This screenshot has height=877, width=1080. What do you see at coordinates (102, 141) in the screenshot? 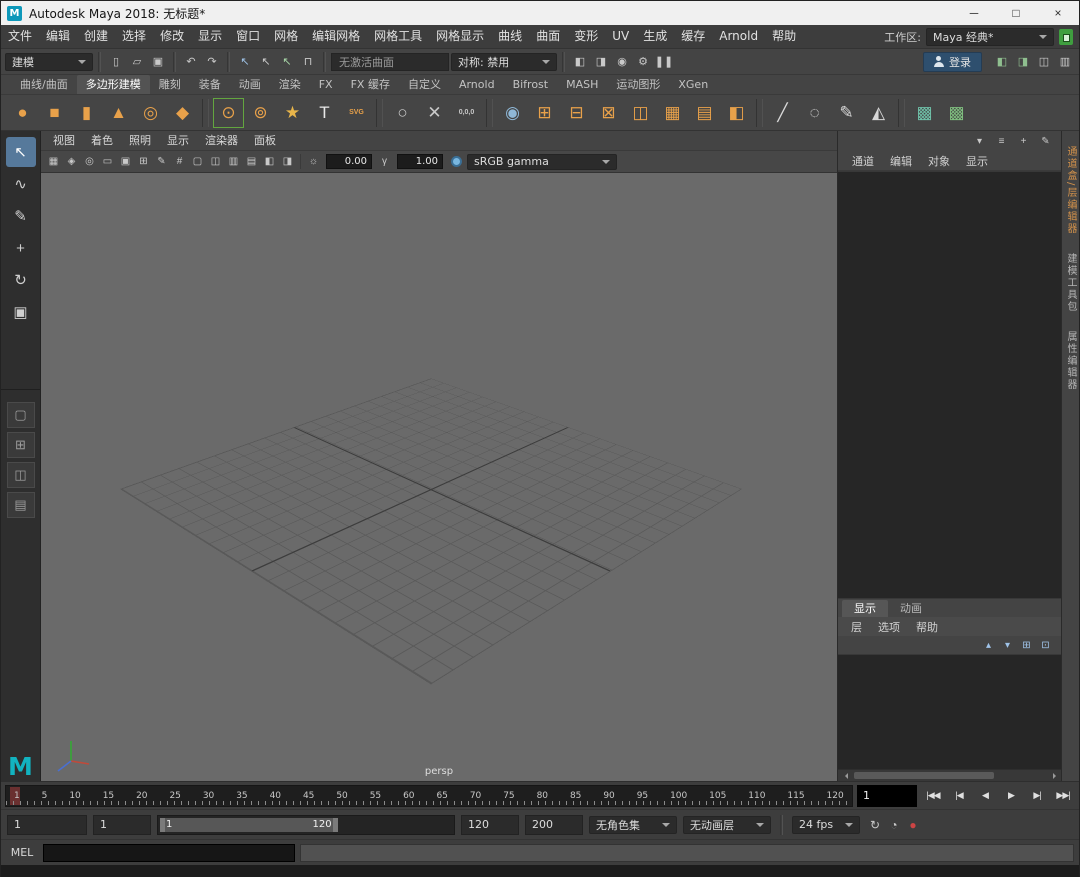
I see `panel-menu-item: 着色` at bounding box center [102, 141].